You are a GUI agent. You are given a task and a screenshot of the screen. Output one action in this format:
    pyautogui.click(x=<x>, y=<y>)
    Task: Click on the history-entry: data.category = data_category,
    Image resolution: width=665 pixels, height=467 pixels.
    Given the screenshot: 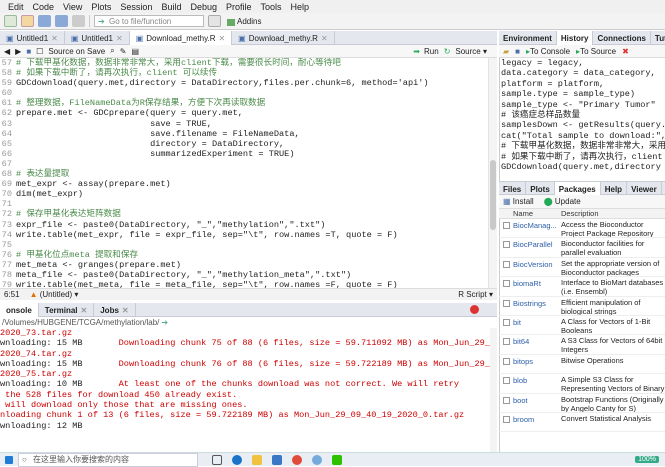 What is the action you would take?
    pyautogui.click(x=582, y=73)
    